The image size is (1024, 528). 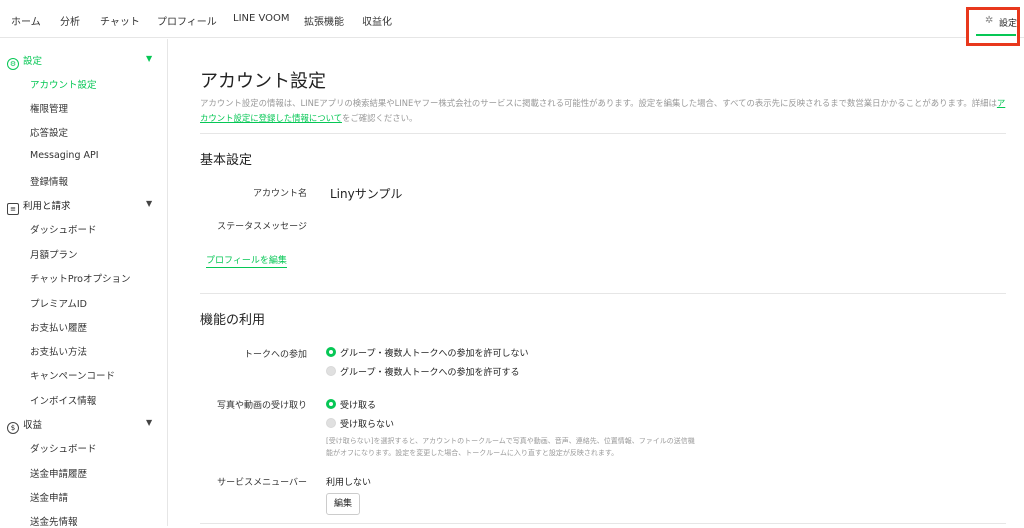 I want to click on nav-line-voom: LINE VOOM, so click(x=261, y=18).